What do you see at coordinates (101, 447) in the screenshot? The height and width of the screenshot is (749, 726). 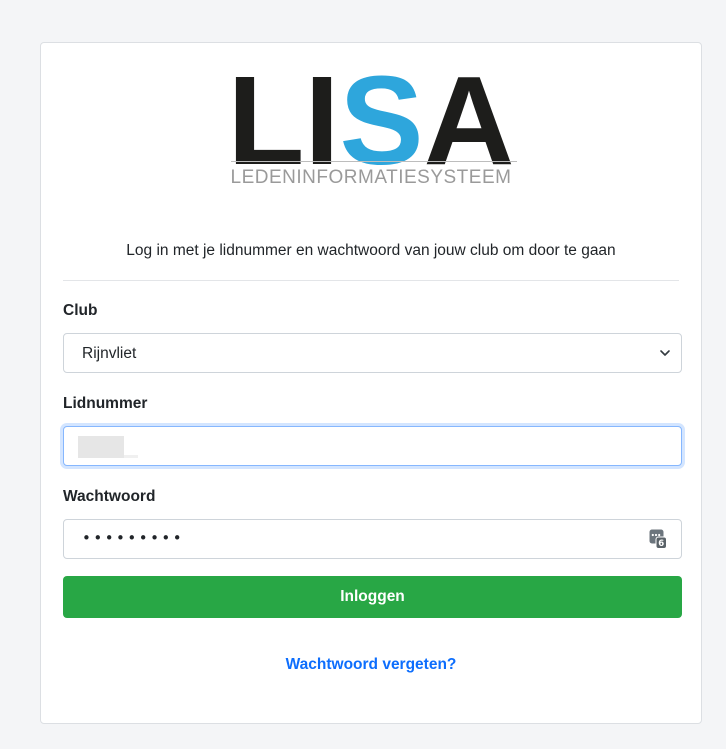 I see `redacted-value` at bounding box center [101, 447].